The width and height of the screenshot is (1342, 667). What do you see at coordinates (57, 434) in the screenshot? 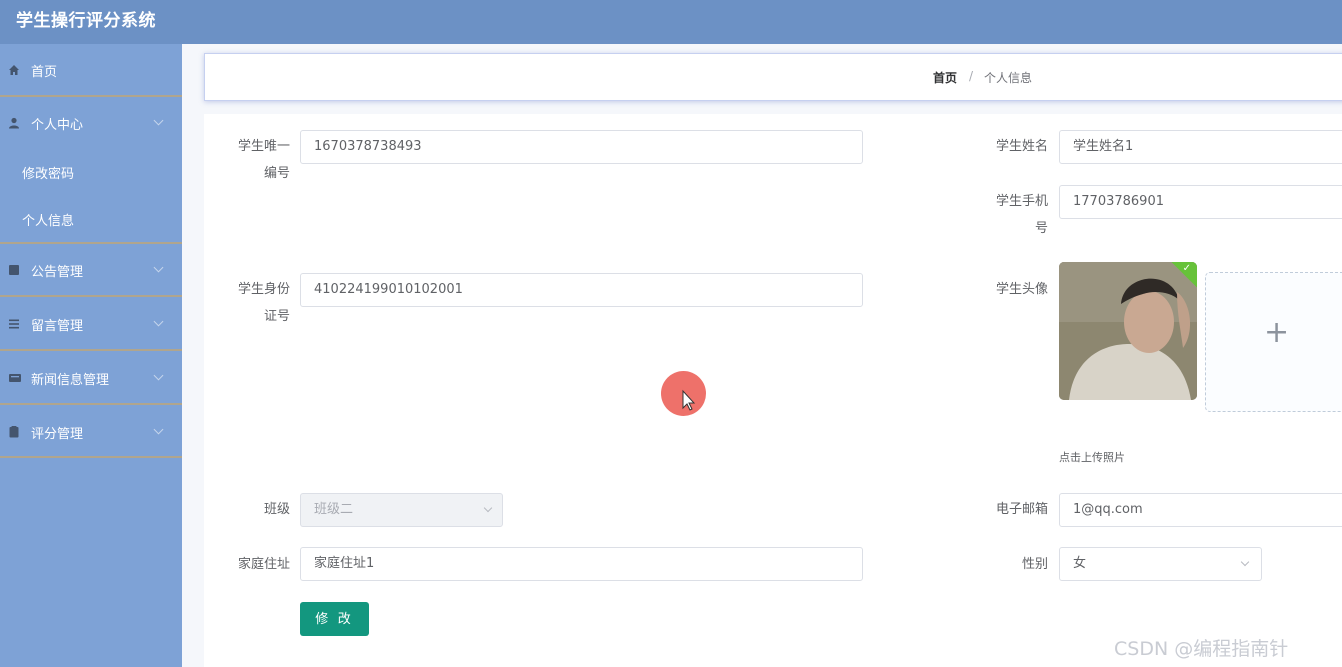
I see `sidebar-item-label: 评分管理` at bounding box center [57, 434].